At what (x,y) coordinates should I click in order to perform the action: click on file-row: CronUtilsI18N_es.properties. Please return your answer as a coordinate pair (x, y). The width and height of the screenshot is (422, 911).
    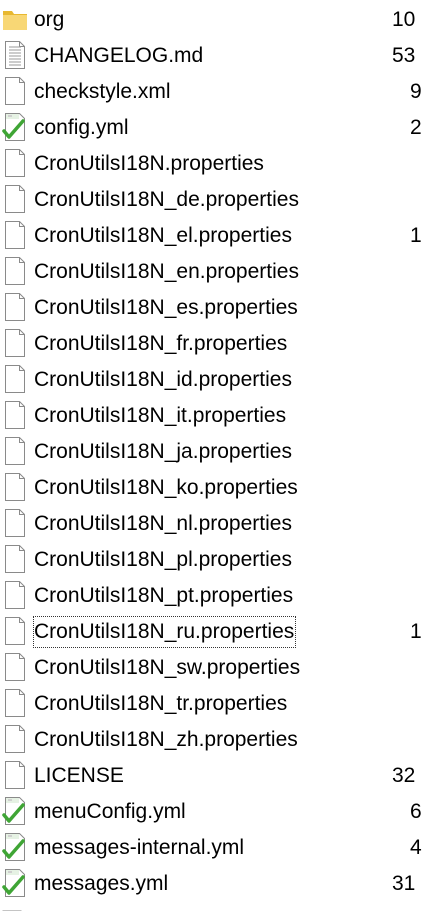
    Looking at the image, I should click on (211, 308).